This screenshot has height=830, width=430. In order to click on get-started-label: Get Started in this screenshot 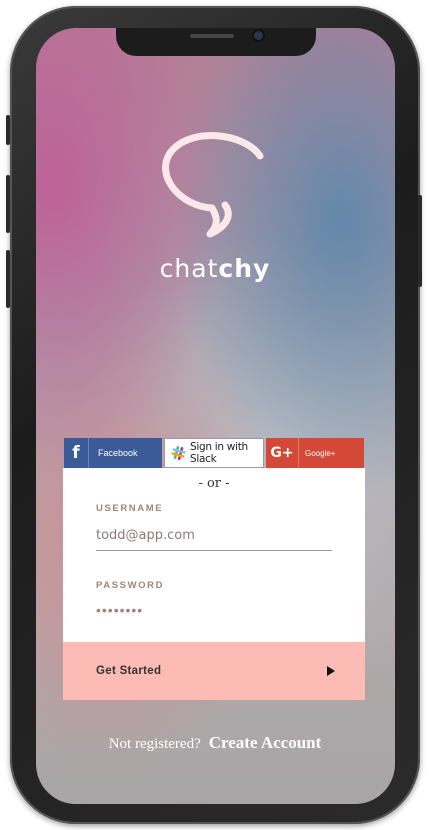, I will do `click(129, 671)`.